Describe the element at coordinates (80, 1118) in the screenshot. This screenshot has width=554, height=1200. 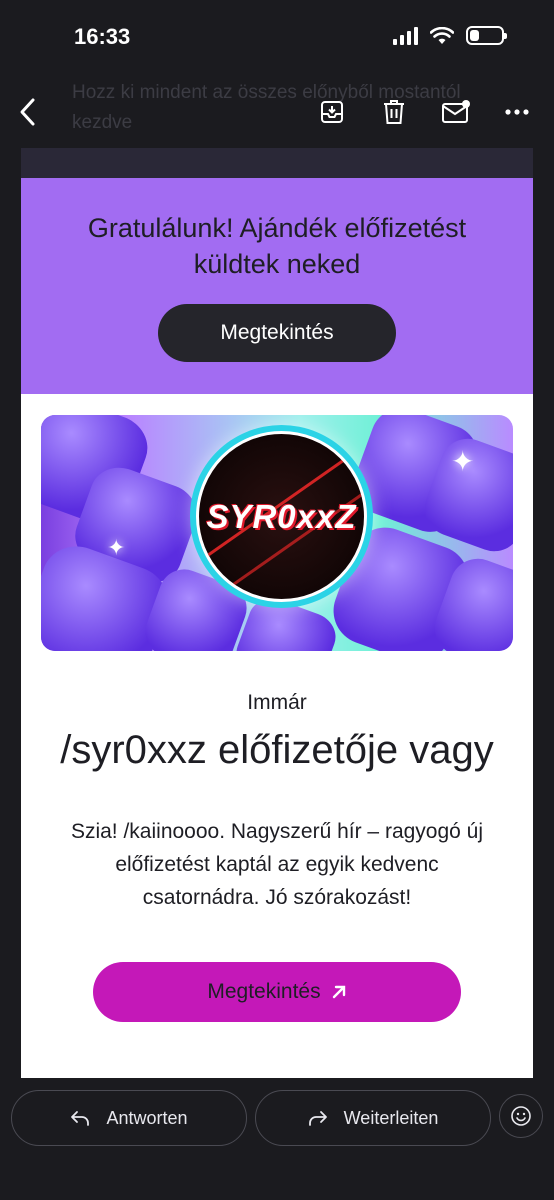
I see `reply-icon` at that location.